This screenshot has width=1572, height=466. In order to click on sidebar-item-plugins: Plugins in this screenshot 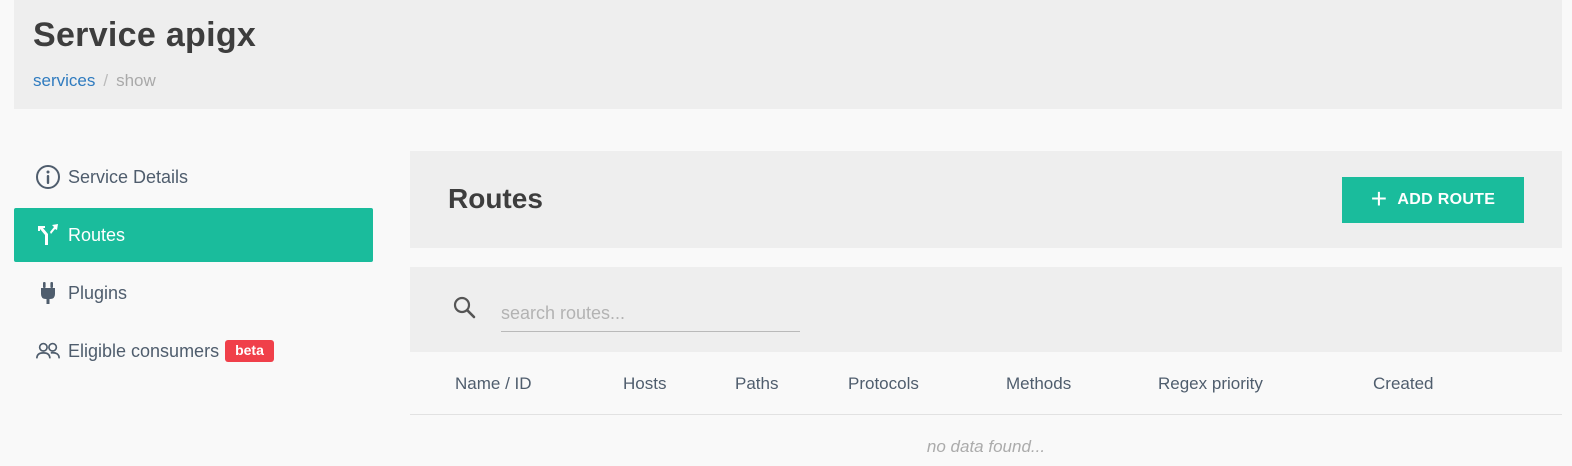, I will do `click(193, 293)`.